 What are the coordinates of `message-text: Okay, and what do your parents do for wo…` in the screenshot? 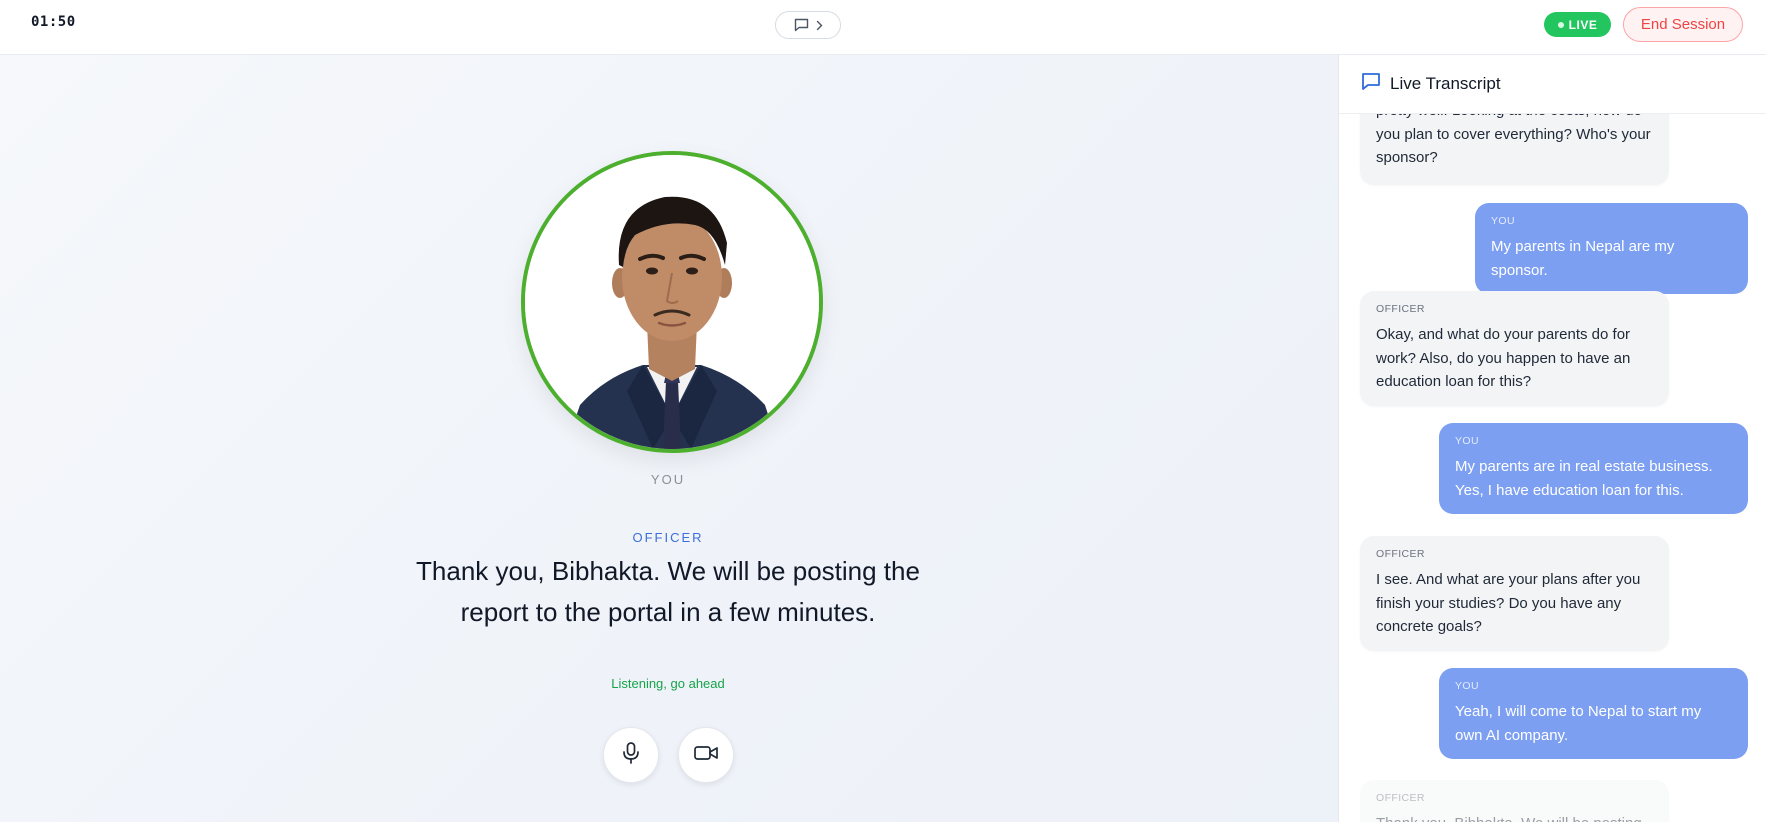 It's located at (1503, 358).